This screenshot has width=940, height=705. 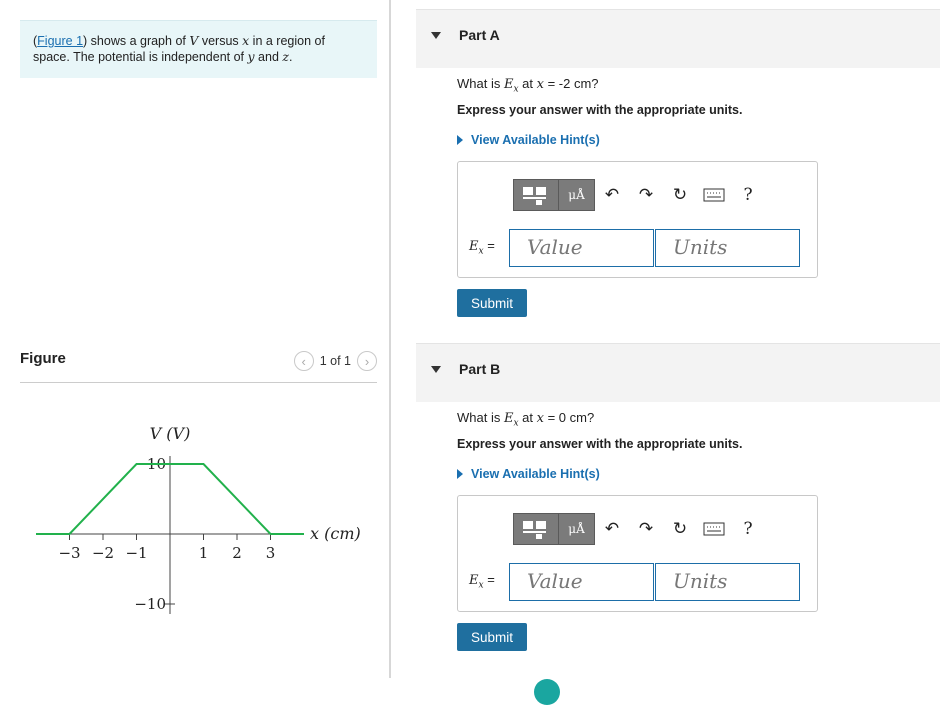 What do you see at coordinates (480, 369) in the screenshot?
I see `part-b-title: Part B` at bounding box center [480, 369].